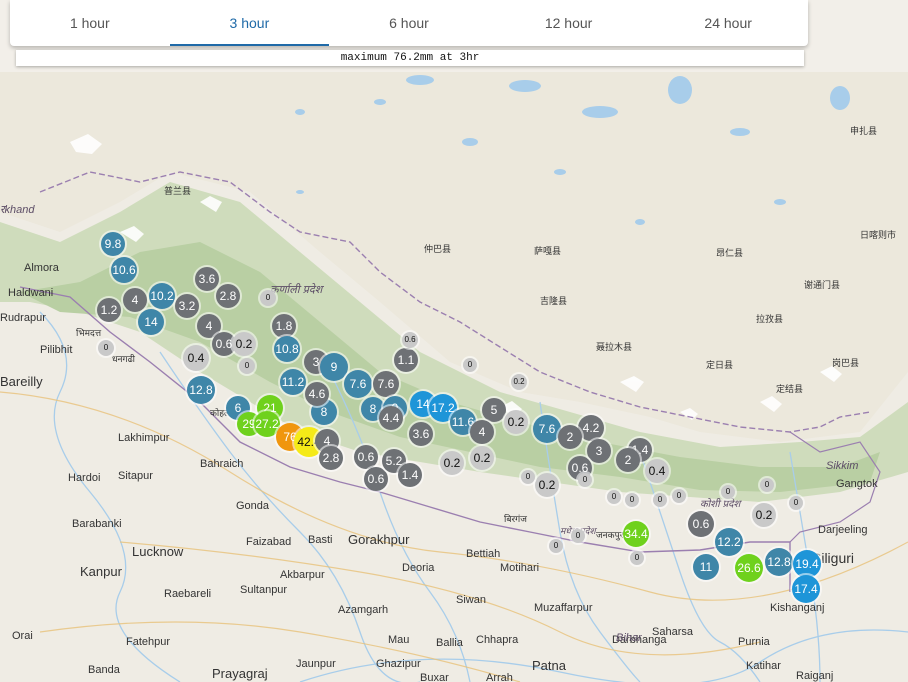 This screenshot has height=682, width=908. Describe the element at coordinates (97, 524) in the screenshot. I see `place-label: Barabanki` at that location.